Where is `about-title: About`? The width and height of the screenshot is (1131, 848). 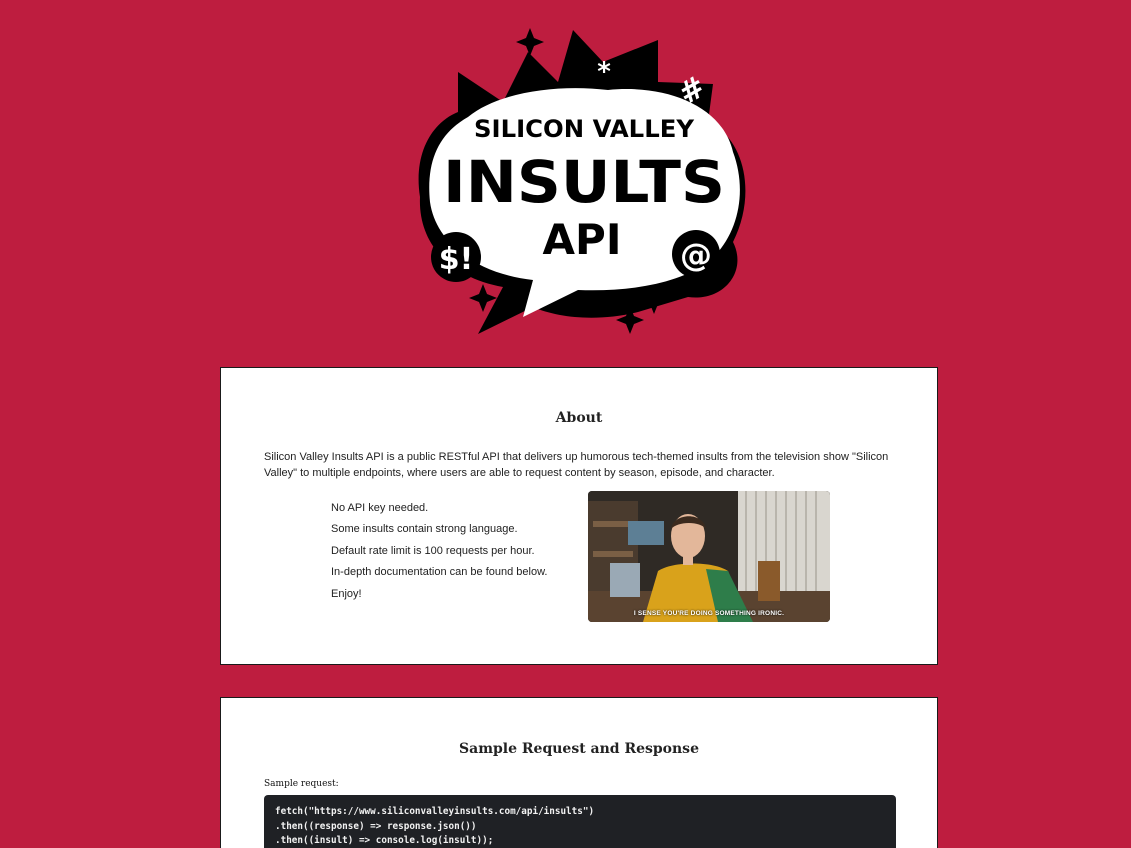 about-title: About is located at coordinates (579, 418).